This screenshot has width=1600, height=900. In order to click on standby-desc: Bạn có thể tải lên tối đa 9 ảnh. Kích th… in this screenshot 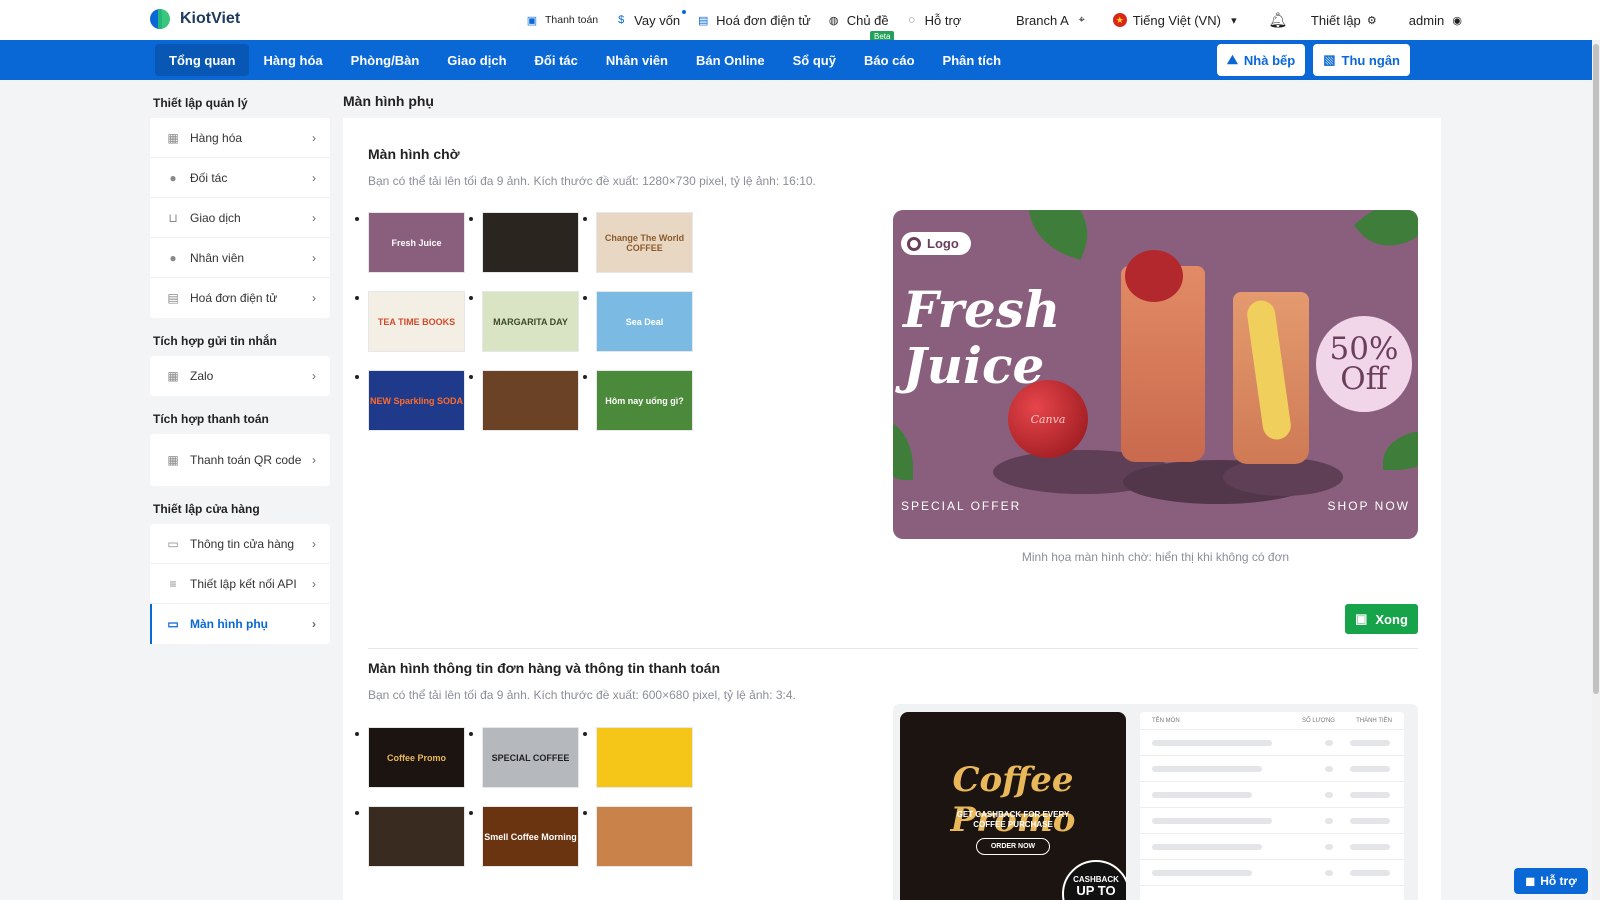, I will do `click(592, 181)`.